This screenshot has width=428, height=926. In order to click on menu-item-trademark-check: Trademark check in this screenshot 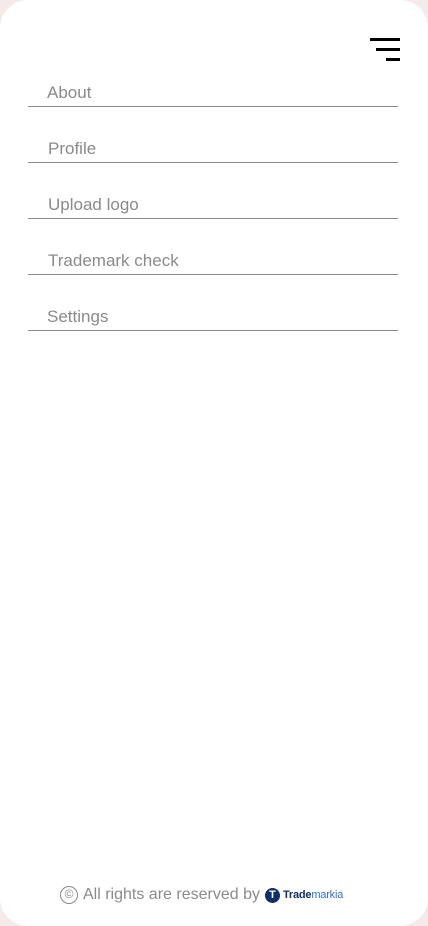, I will do `click(213, 254)`.